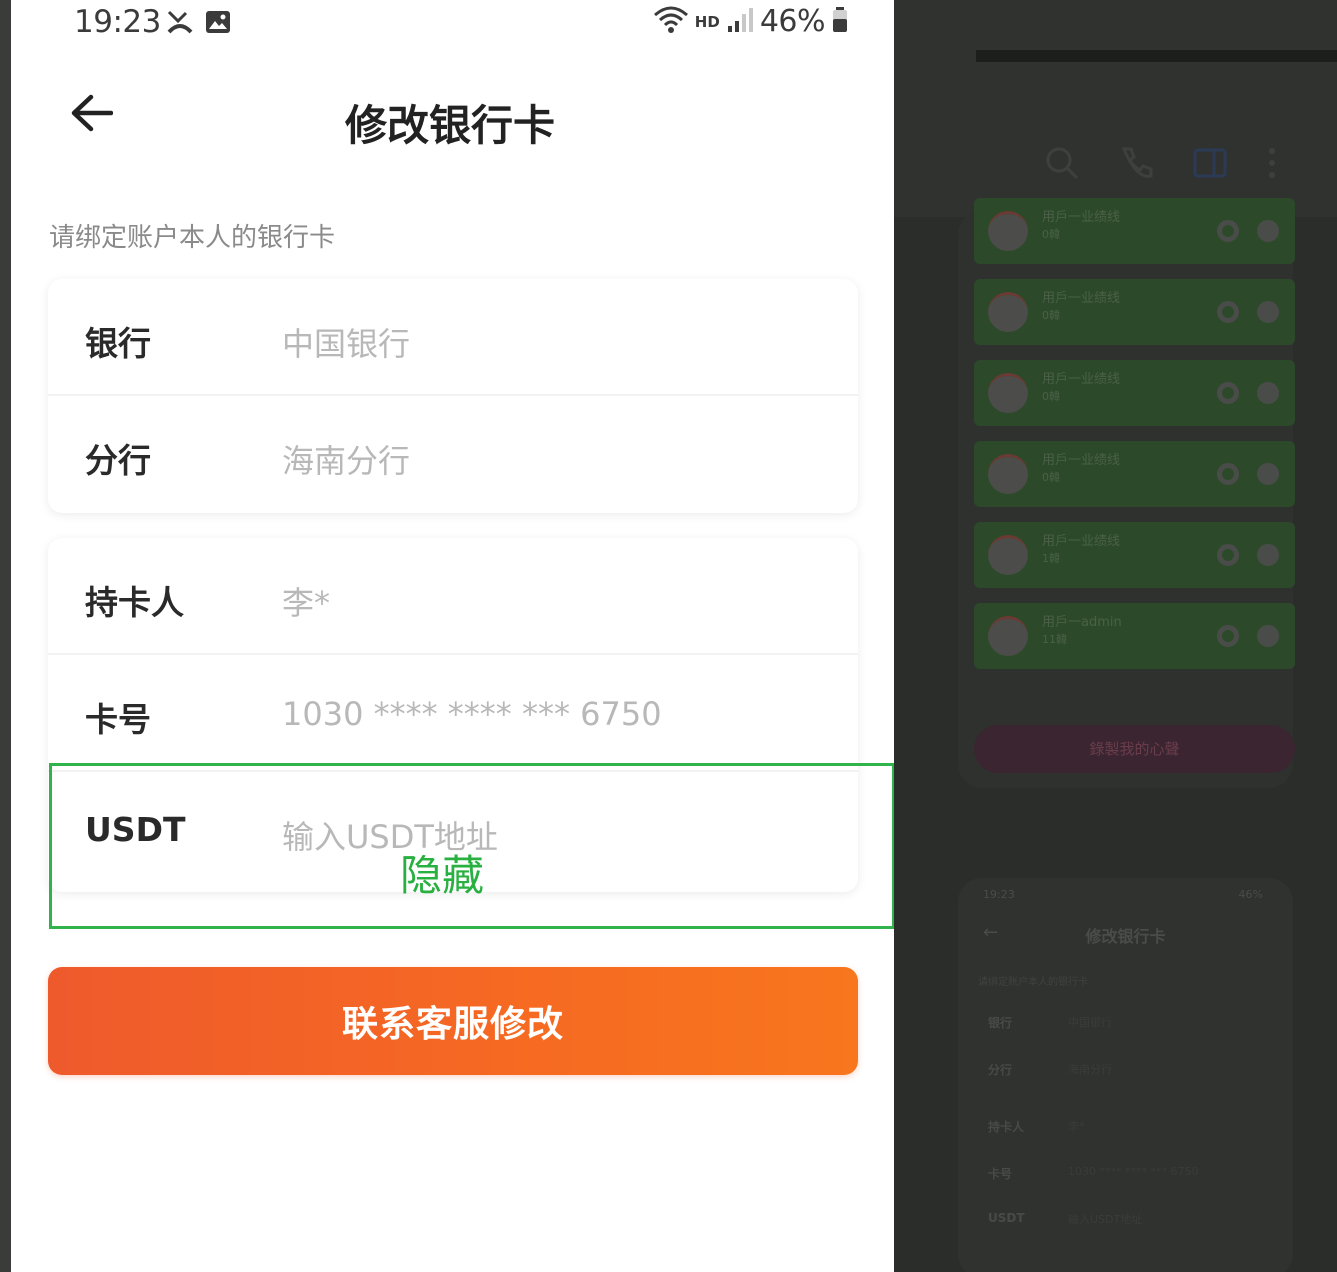 This screenshot has height=1272, width=1337. I want to click on battery-icon, so click(840, 22).